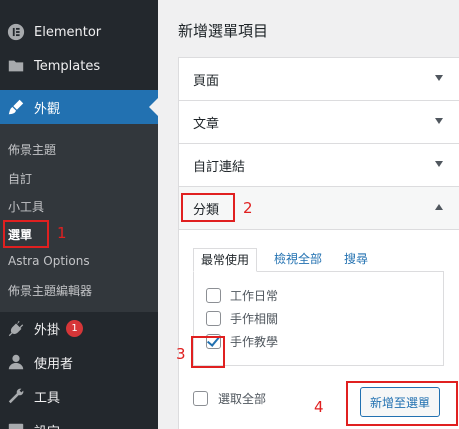  I want to click on category-checklist: 工作日常 手作相關 手作教學, so click(318, 318).